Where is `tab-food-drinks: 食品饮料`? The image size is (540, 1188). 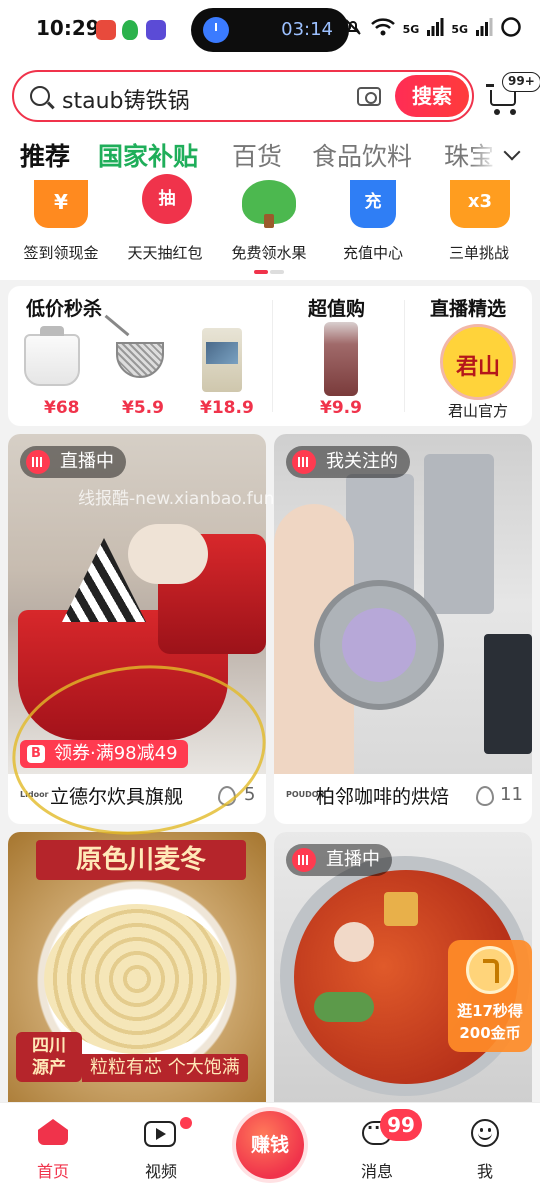
tab-food-drinks: 食品饮料 is located at coordinates (362, 155).